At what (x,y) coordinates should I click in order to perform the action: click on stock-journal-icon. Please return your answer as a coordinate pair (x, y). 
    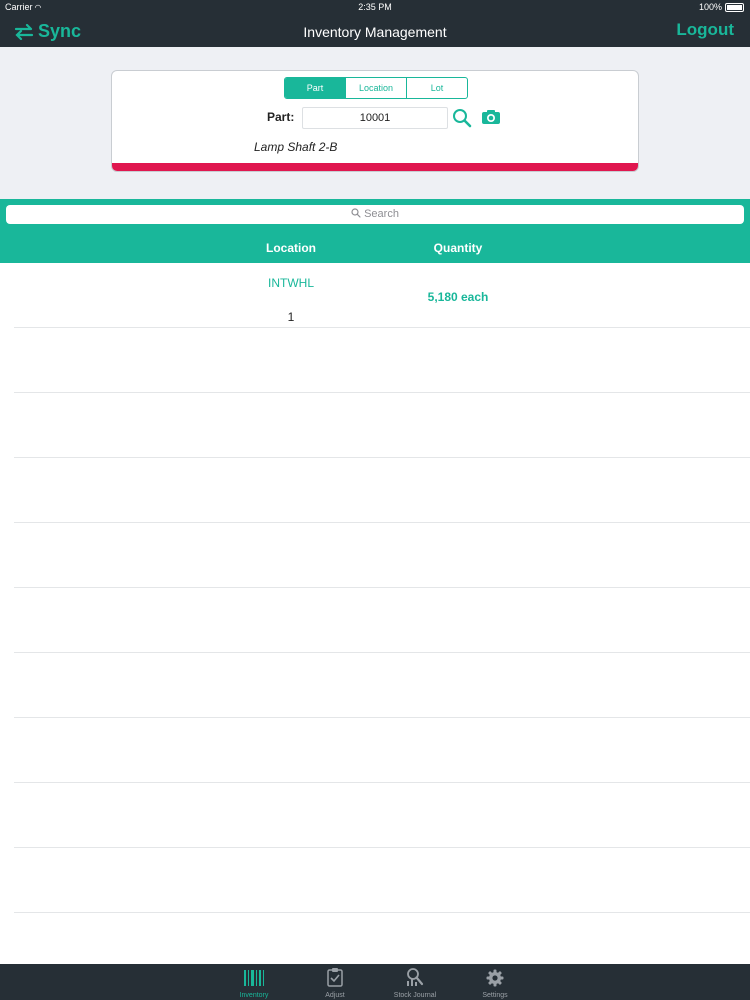
    Looking at the image, I should click on (415, 977).